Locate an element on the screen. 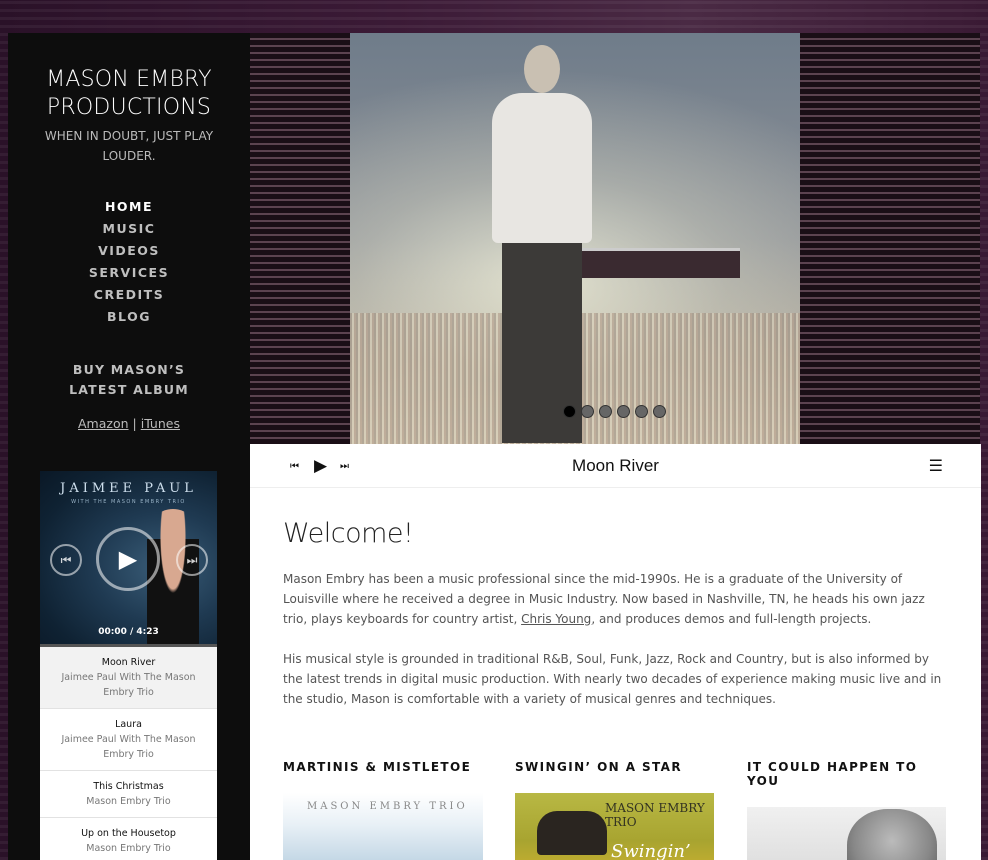 The width and height of the screenshot is (988, 860). audio-track-title: Moon River is located at coordinates (615, 465).